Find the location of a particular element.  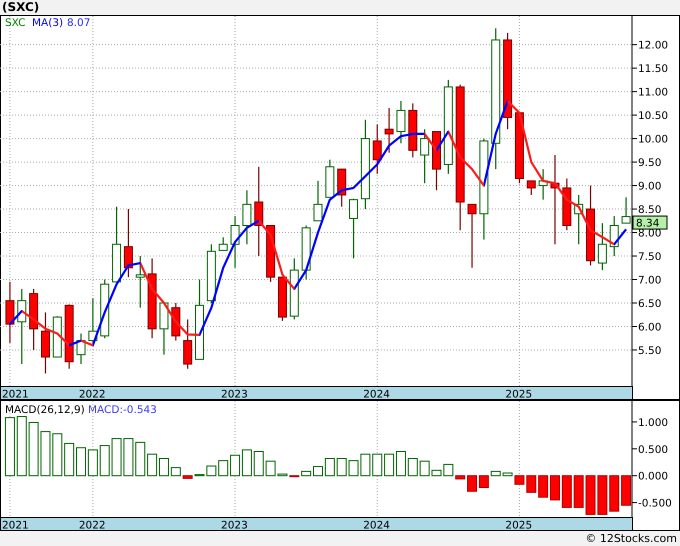

copyright-text: © 12Stocks.com is located at coordinates (631, 539).